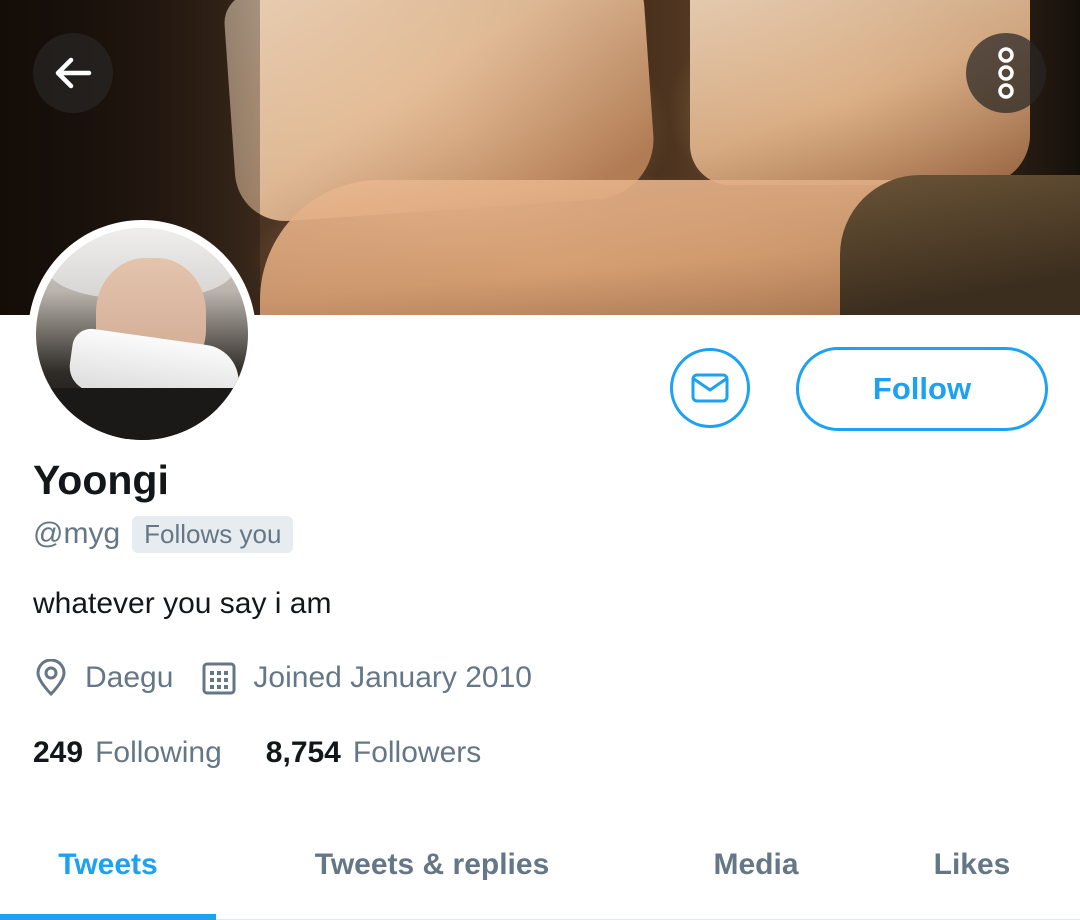  I want to click on message-button, so click(710, 388).